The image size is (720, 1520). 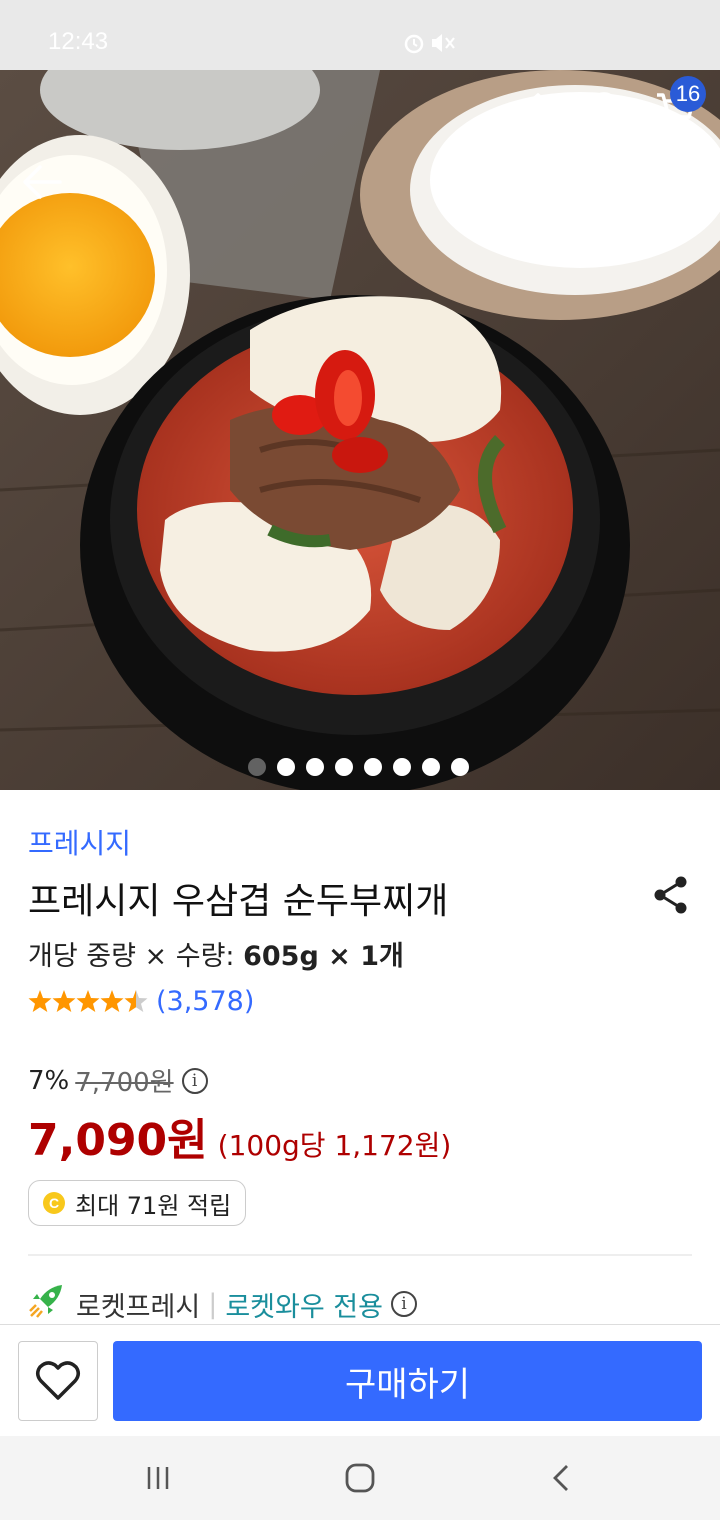 What do you see at coordinates (562, 1478) in the screenshot?
I see `back-nav-icon` at bounding box center [562, 1478].